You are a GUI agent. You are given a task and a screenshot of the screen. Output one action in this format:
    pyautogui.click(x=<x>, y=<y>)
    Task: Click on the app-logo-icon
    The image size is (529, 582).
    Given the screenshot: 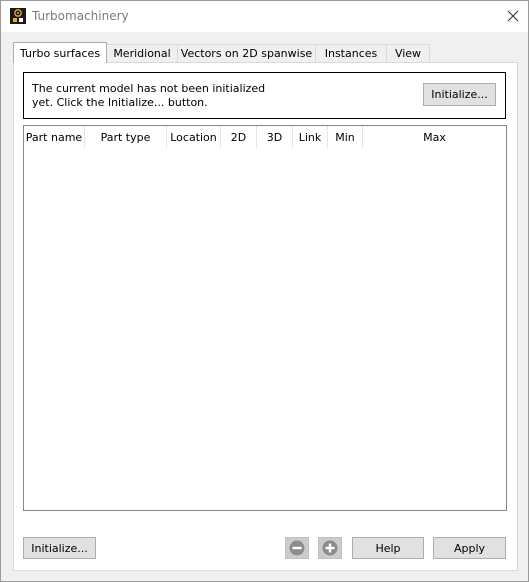 What is the action you would take?
    pyautogui.click(x=18, y=16)
    